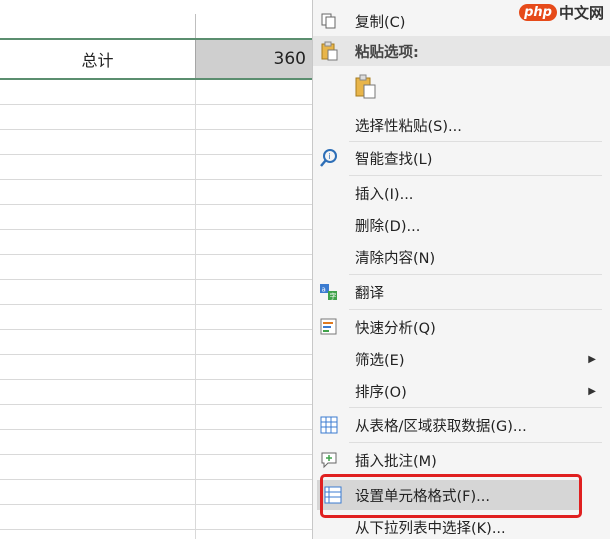  What do you see at coordinates (160, 19) in the screenshot?
I see `sheet-top-row` at bounding box center [160, 19].